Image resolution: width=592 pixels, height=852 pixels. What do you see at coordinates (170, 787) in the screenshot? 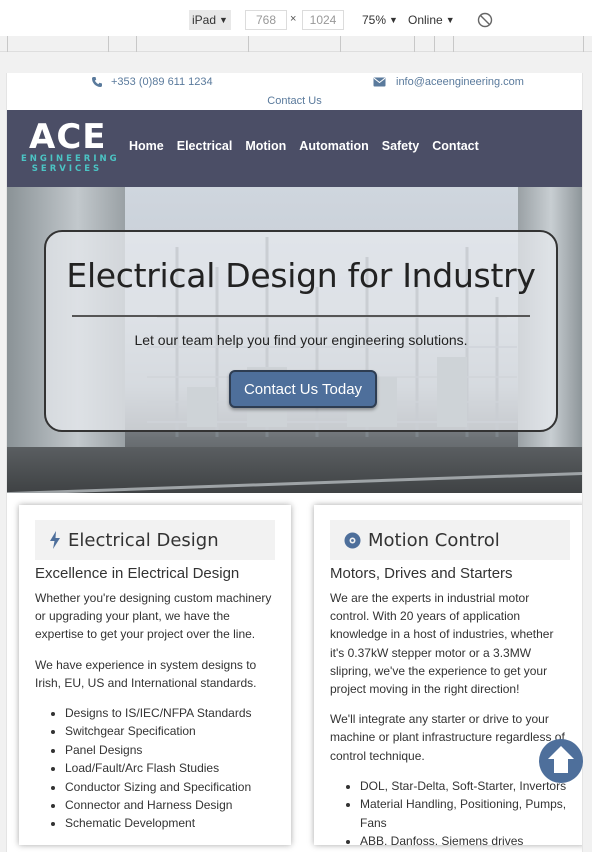
I see `list-item: Conductor Sizing and Specification` at bounding box center [170, 787].